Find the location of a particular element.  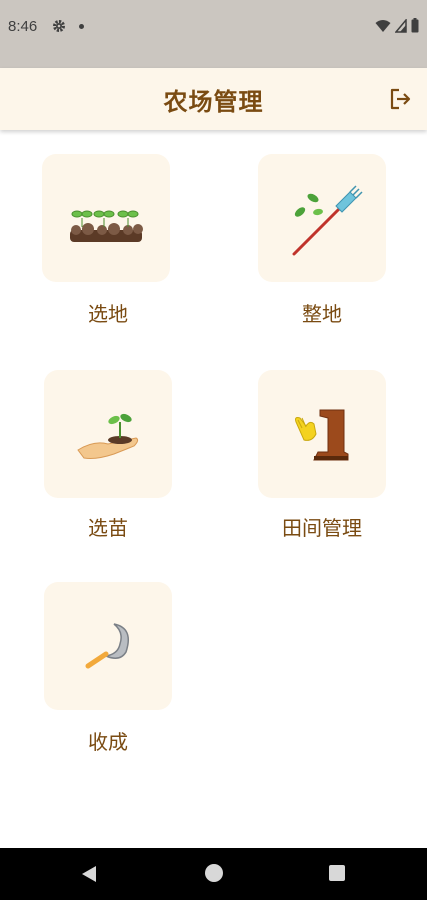

status-indicators is located at coordinates (397, 25).